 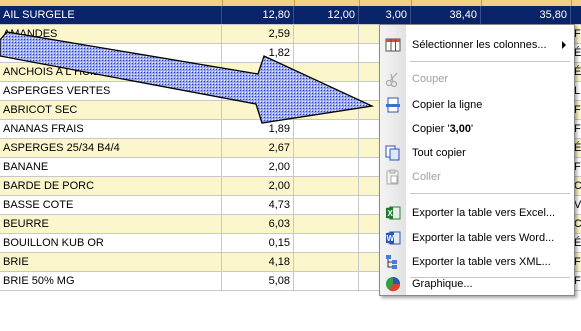 What do you see at coordinates (446, 15) in the screenshot?
I see `cell-value: 38,40` at bounding box center [446, 15].